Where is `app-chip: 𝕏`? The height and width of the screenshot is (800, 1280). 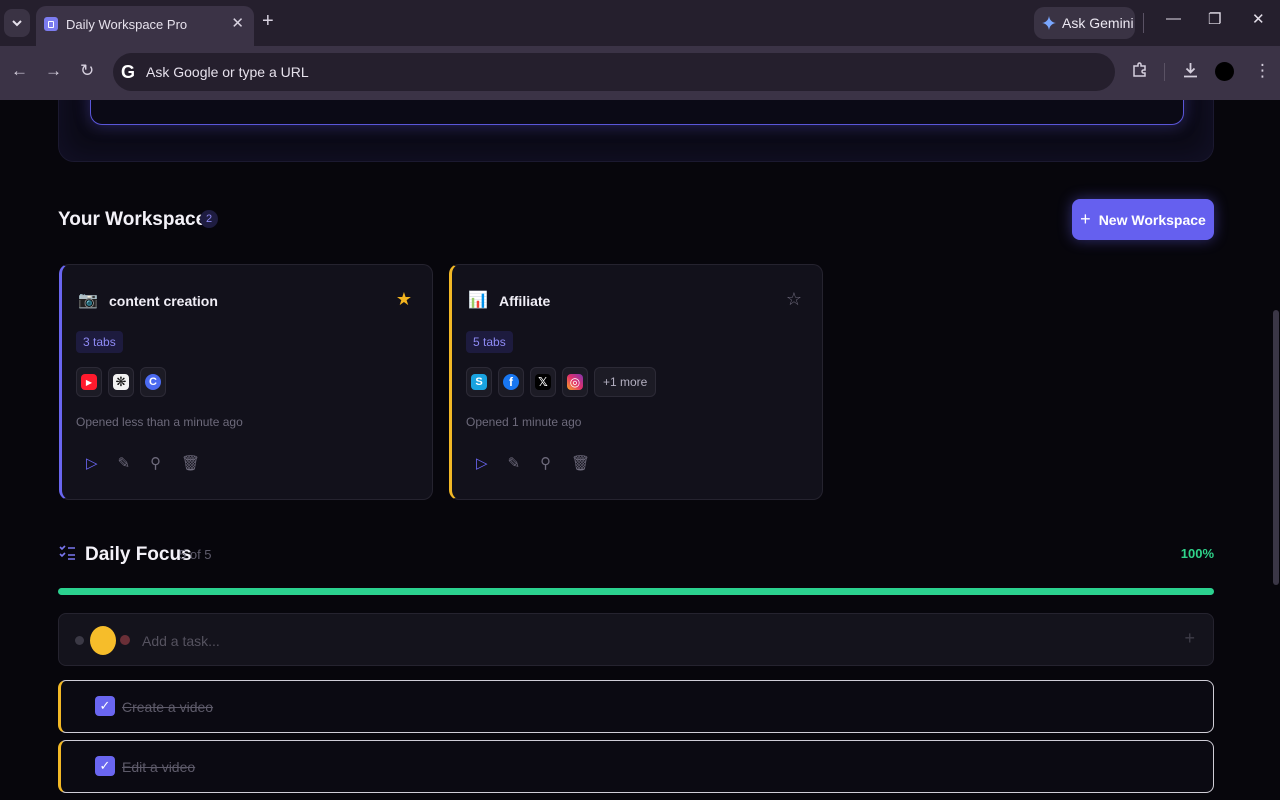
app-chip: 𝕏 is located at coordinates (543, 382).